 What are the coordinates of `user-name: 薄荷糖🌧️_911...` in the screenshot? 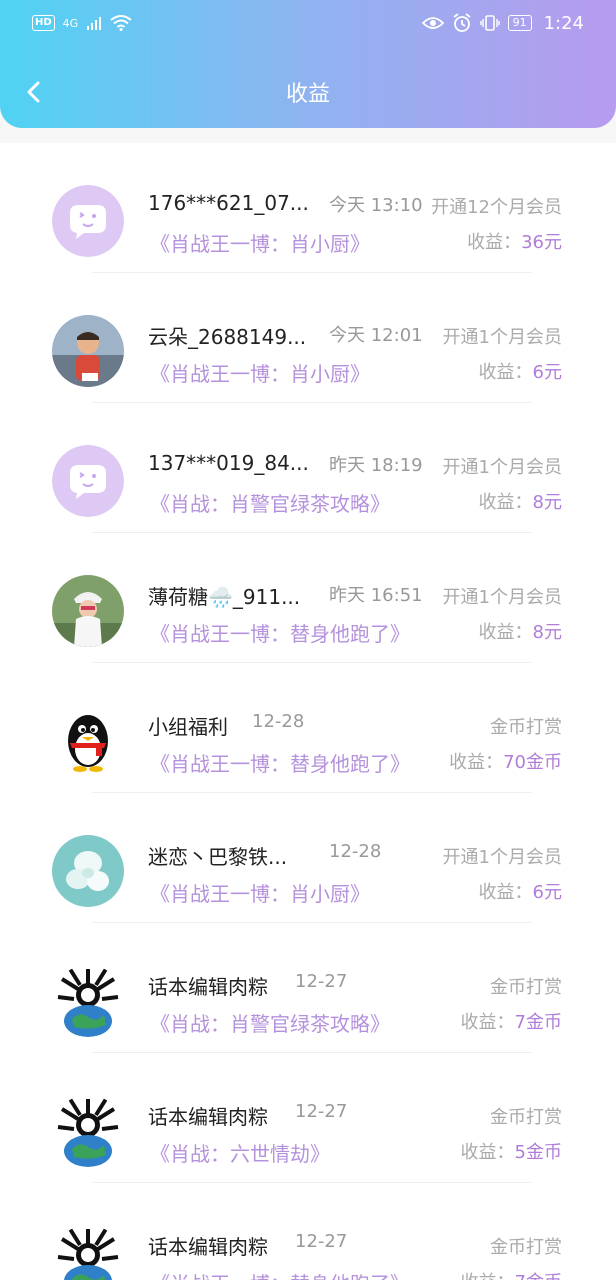 It's located at (224, 597).